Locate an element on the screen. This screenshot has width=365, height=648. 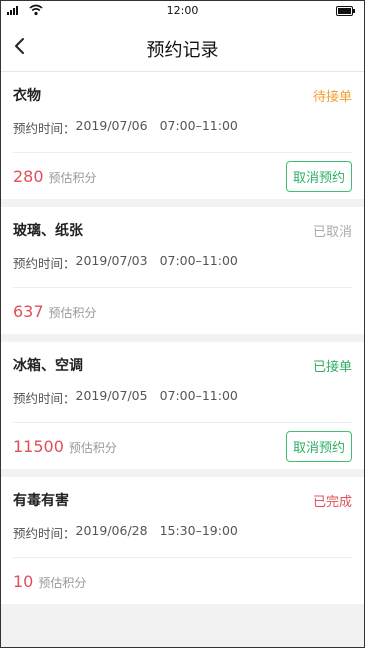
status-bar: 12:00 is located at coordinates (182, 11).